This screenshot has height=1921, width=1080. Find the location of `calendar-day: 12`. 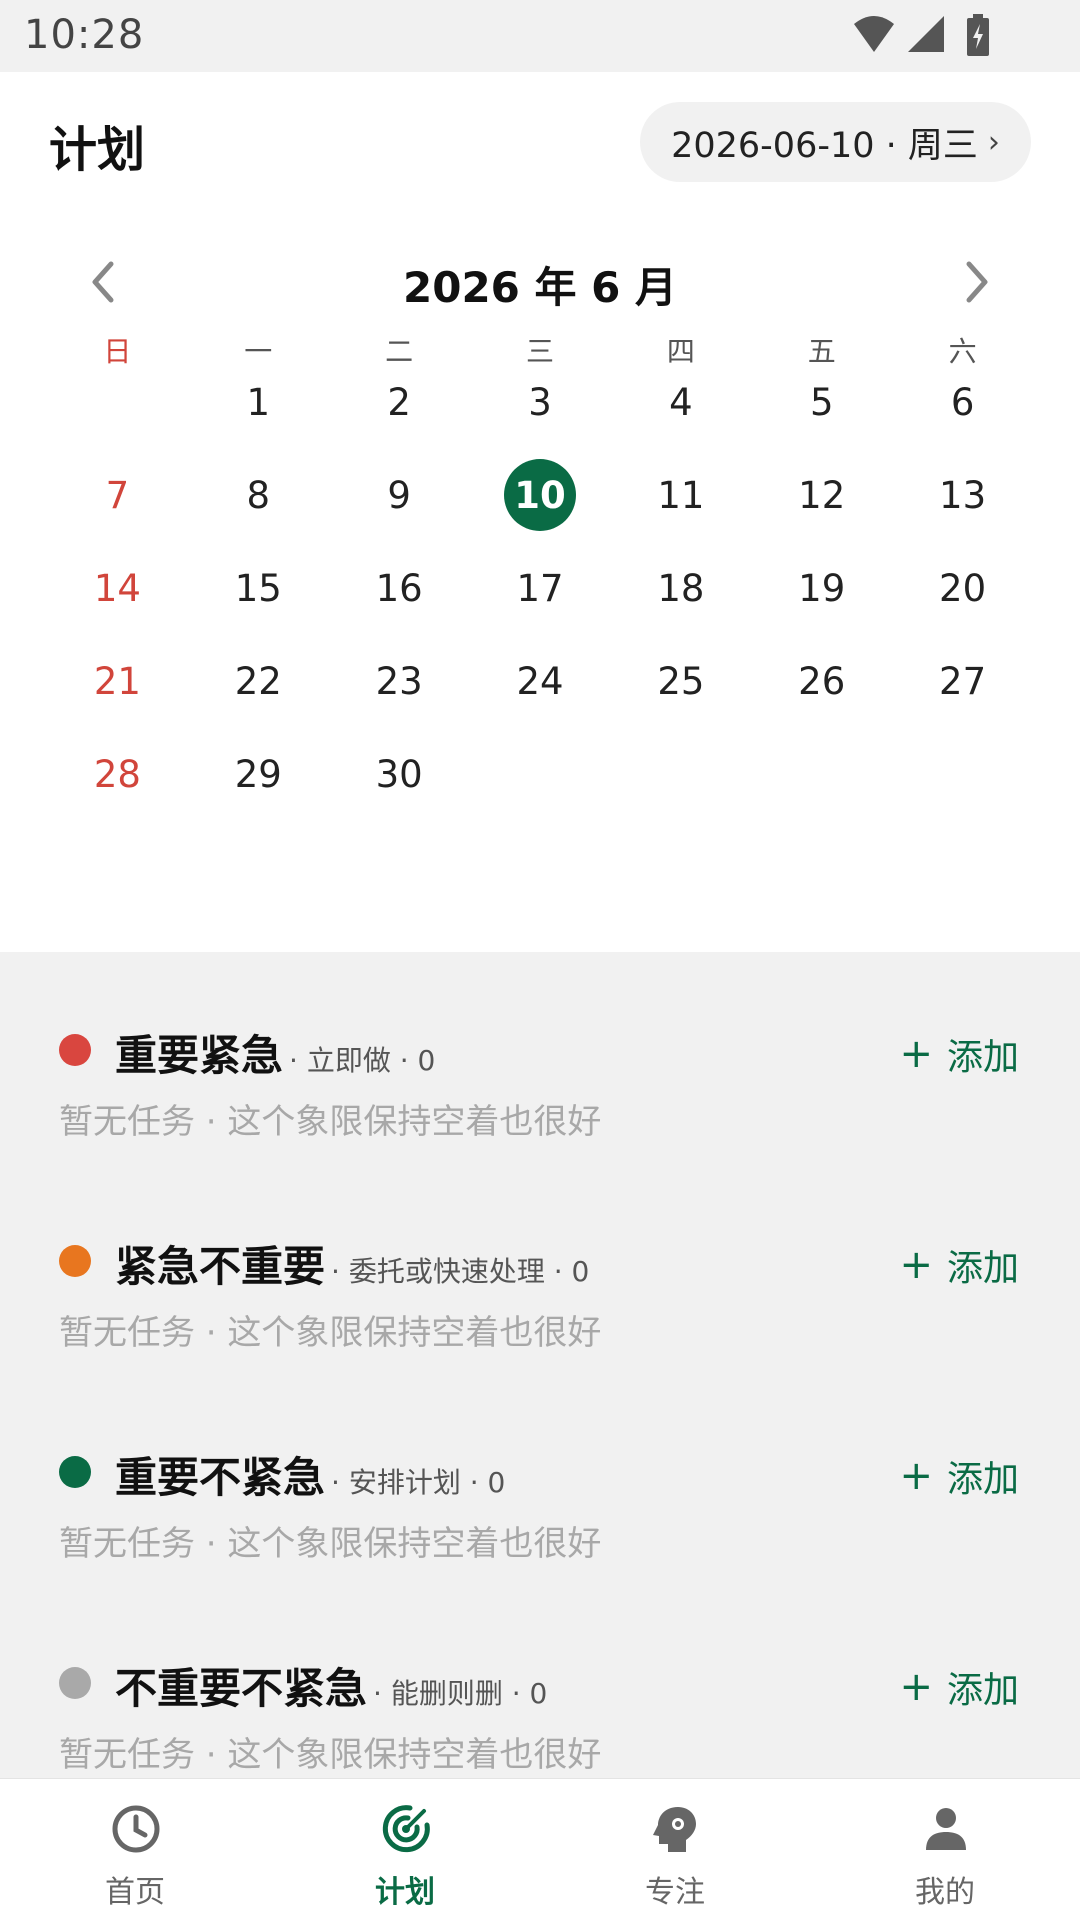

calendar-day: 12 is located at coordinates (821, 495).